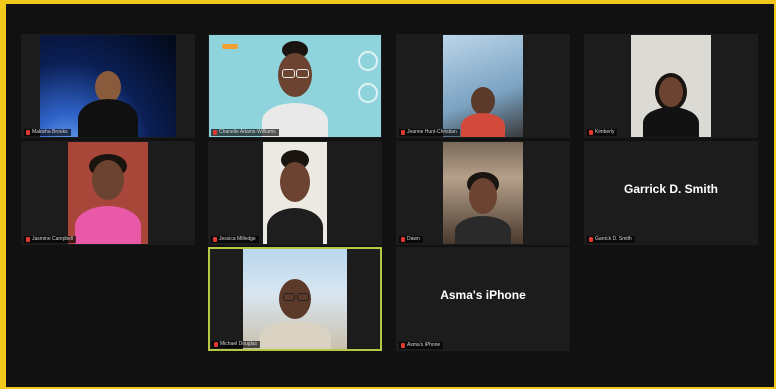  What do you see at coordinates (50, 239) in the screenshot?
I see `participant-name-label: Jasmine Campbell` at bounding box center [50, 239].